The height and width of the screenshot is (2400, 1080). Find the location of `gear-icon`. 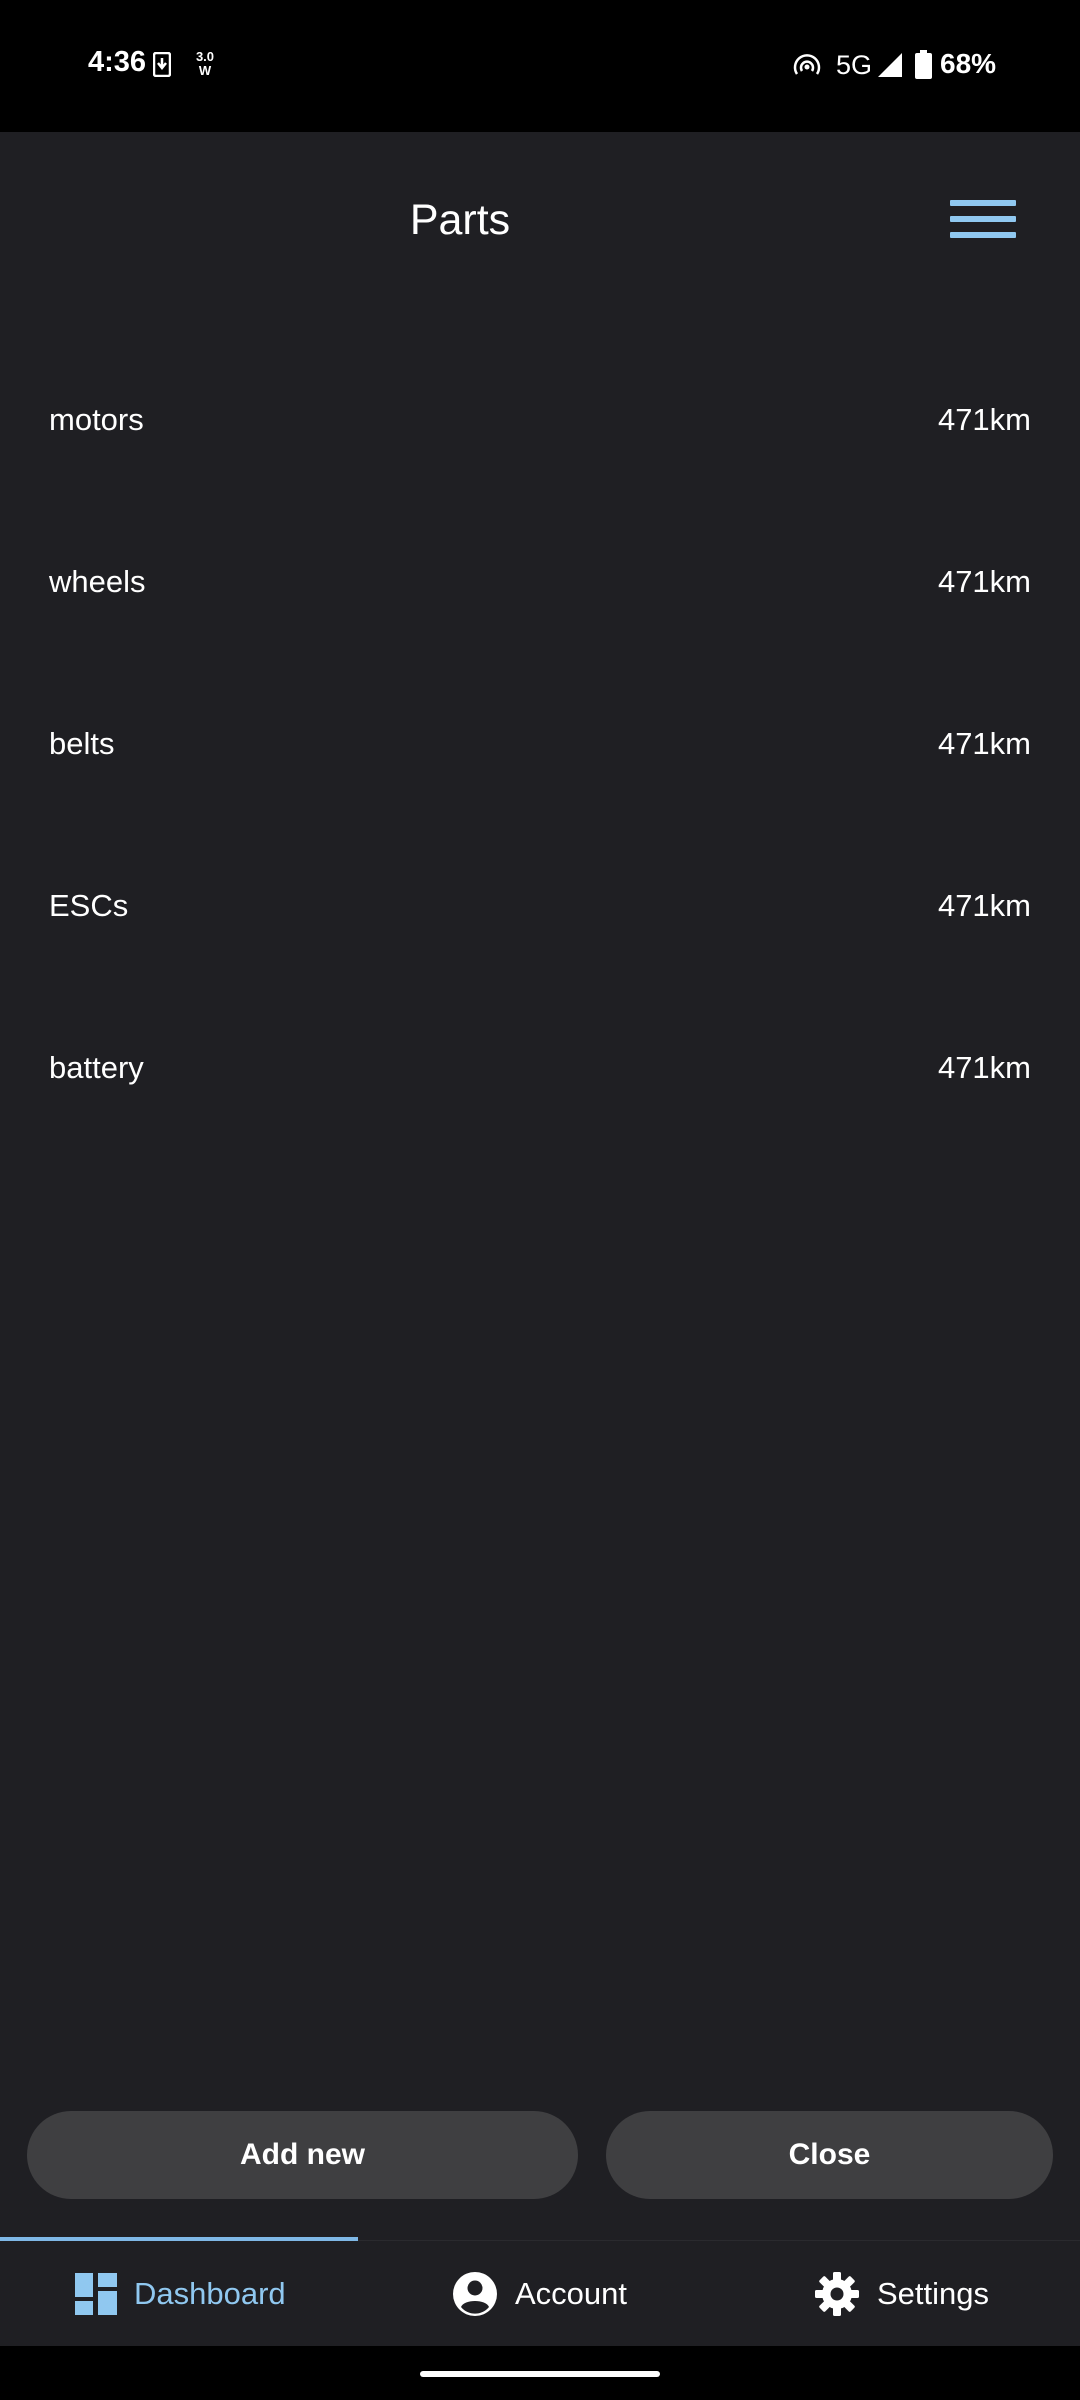

gear-icon is located at coordinates (837, 2294).